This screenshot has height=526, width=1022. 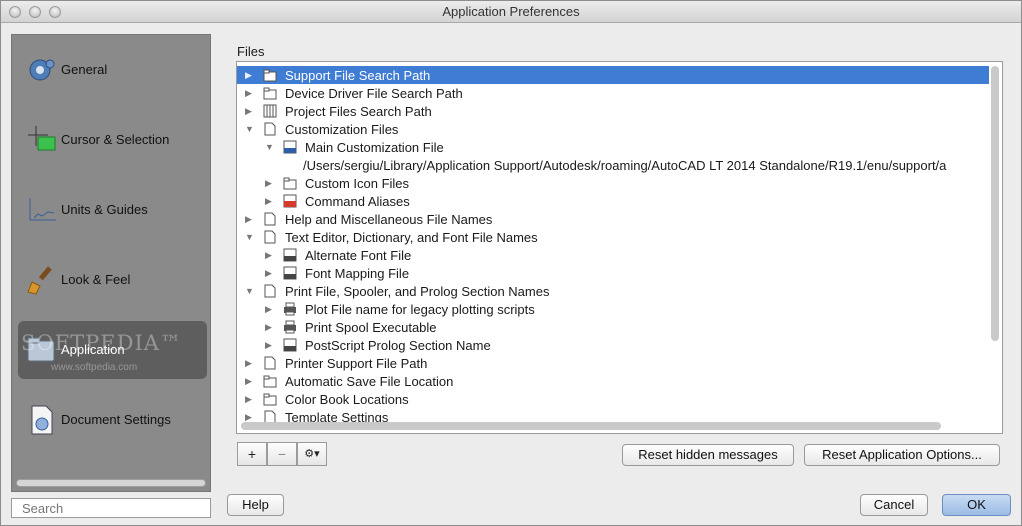 What do you see at coordinates (398, 345) in the screenshot?
I see `tree-row-label: PostScript Prolog Section Name` at bounding box center [398, 345].